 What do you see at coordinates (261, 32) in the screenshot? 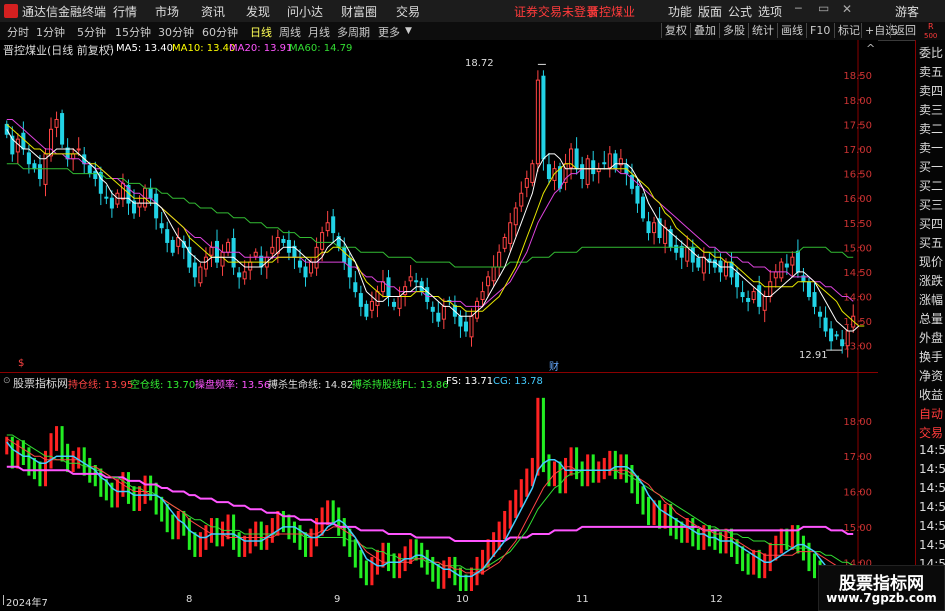
I see `tab-daily: 日线` at bounding box center [261, 32].